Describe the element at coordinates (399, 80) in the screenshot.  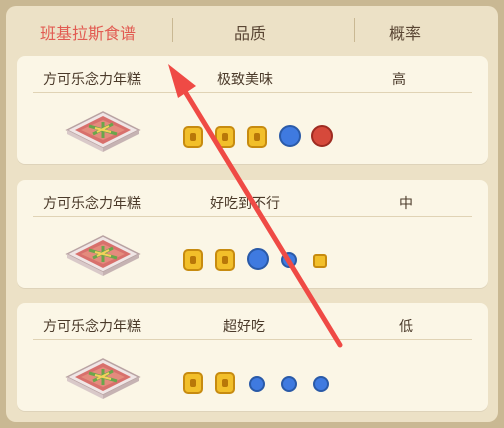
I see `recipe-probability: 高` at that location.